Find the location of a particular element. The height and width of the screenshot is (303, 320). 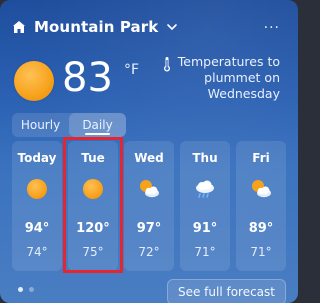

pager-dots is located at coordinates (26, 289).